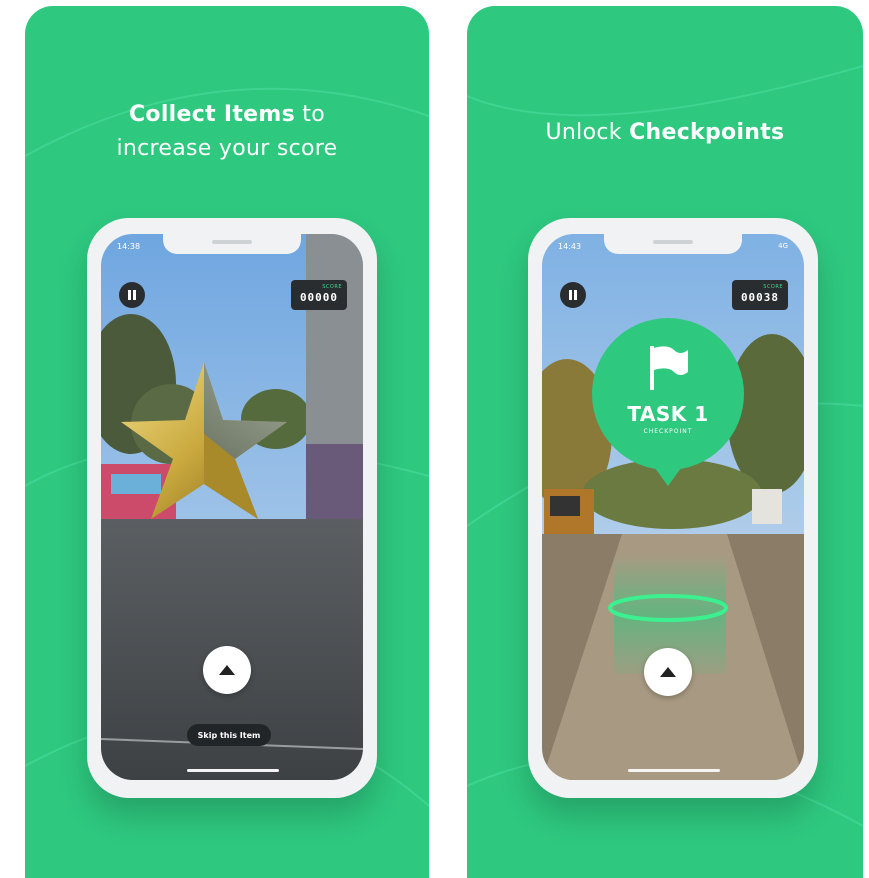 This screenshot has height=878, width=869. I want to click on score-value: 00000, so click(319, 297).